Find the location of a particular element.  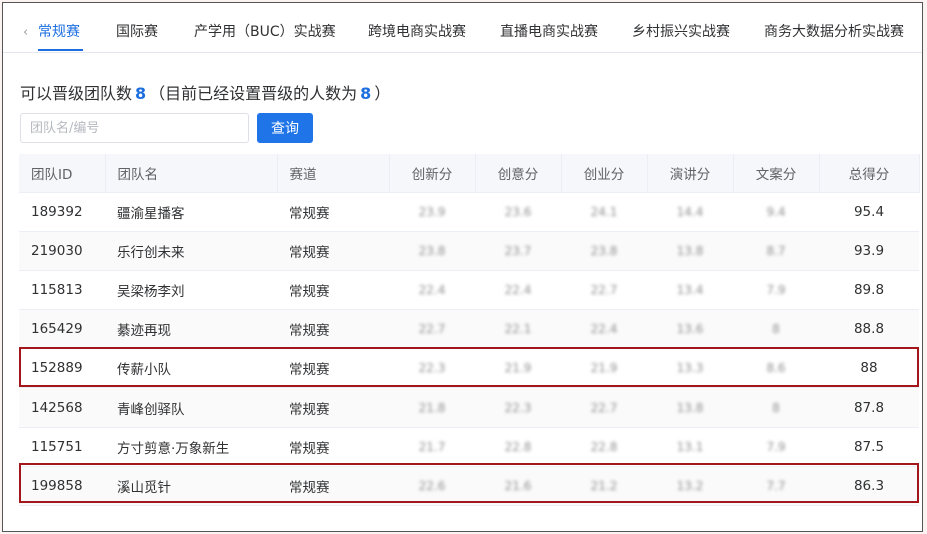

cell-total-score: 87.8 is located at coordinates (869, 407).